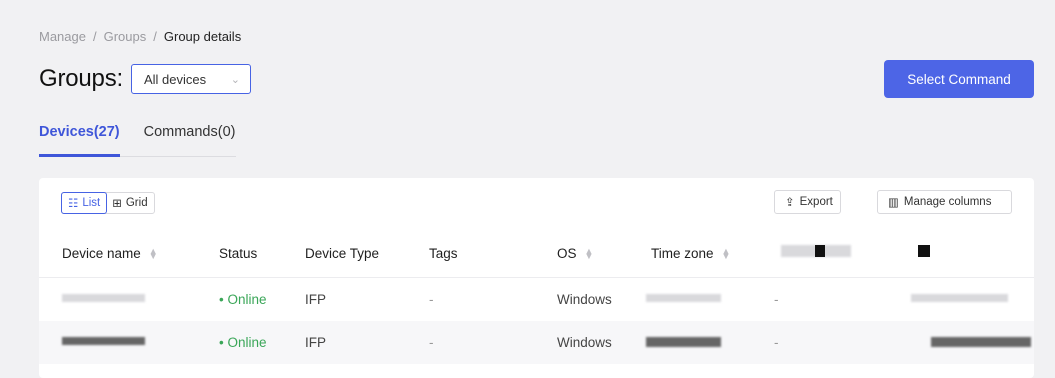 This screenshot has height=378, width=1055. What do you see at coordinates (84, 203) in the screenshot?
I see `list-view-button: ☷ List` at bounding box center [84, 203].